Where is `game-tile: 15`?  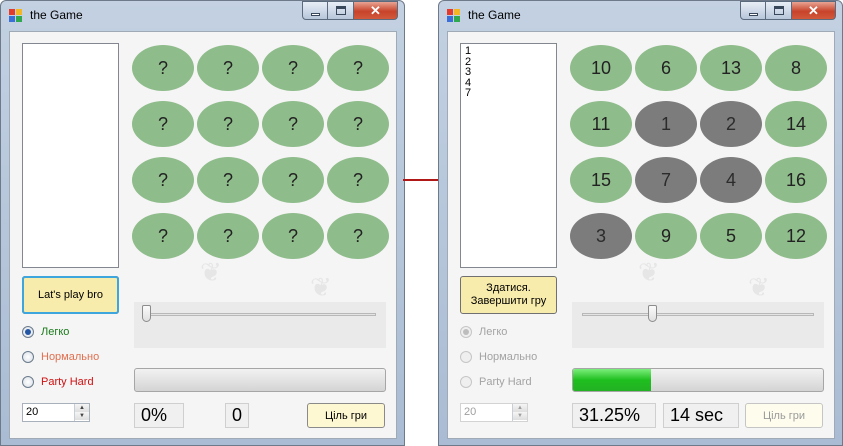
game-tile: 15 is located at coordinates (601, 180).